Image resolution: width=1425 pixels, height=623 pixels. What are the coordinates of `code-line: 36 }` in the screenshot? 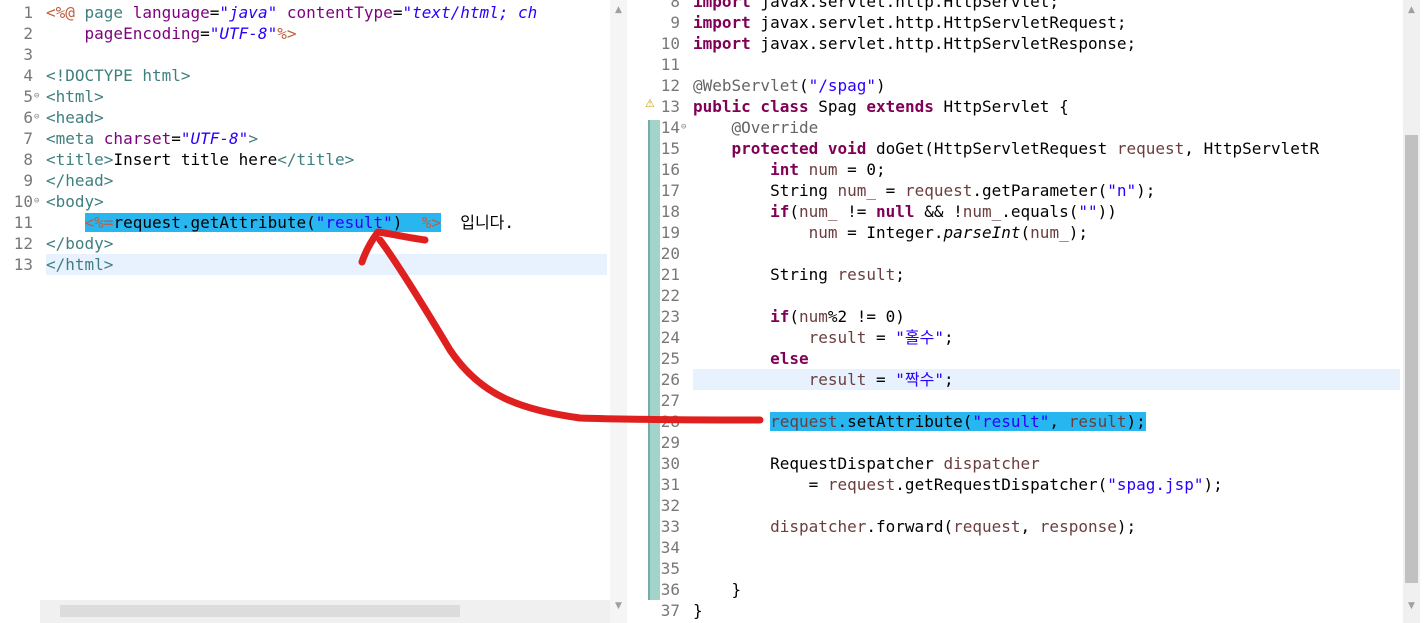 It's located at (1032, 589).